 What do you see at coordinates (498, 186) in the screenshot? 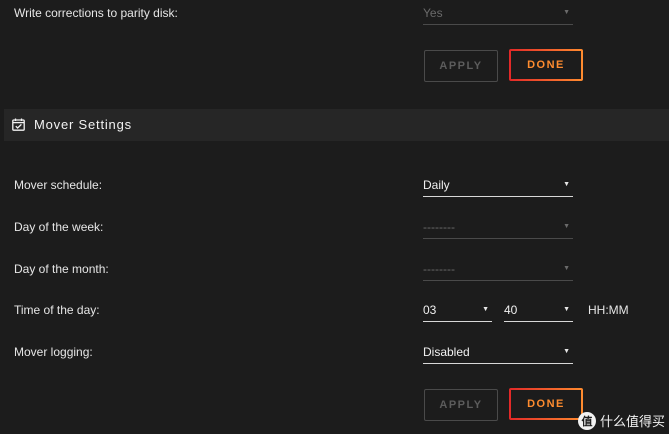
I see `mover-schedule-select: Daily ▼` at bounding box center [498, 186].